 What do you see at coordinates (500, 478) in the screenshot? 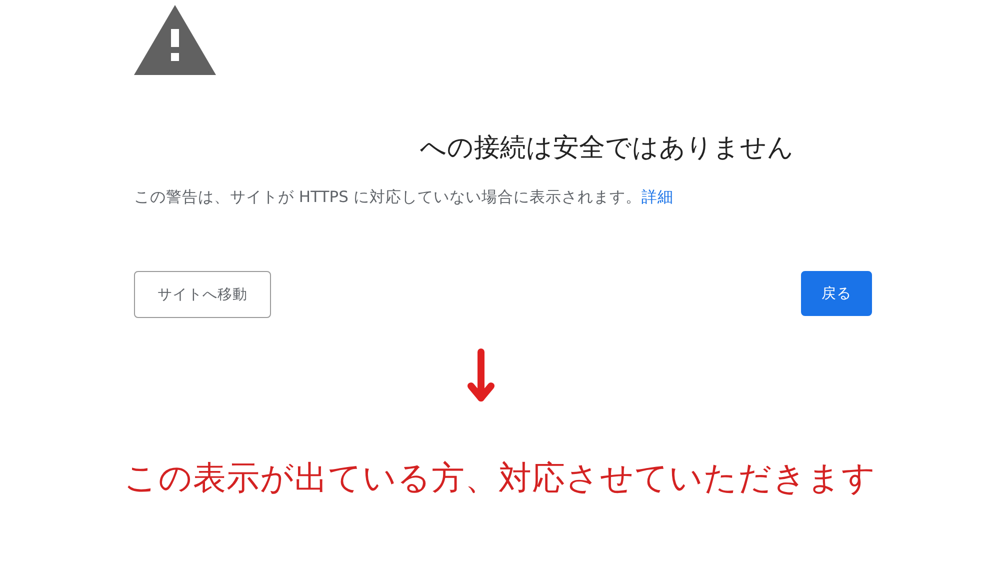
I see `annotation-text: この表示が出ている方、対応させていただきます` at bounding box center [500, 478].